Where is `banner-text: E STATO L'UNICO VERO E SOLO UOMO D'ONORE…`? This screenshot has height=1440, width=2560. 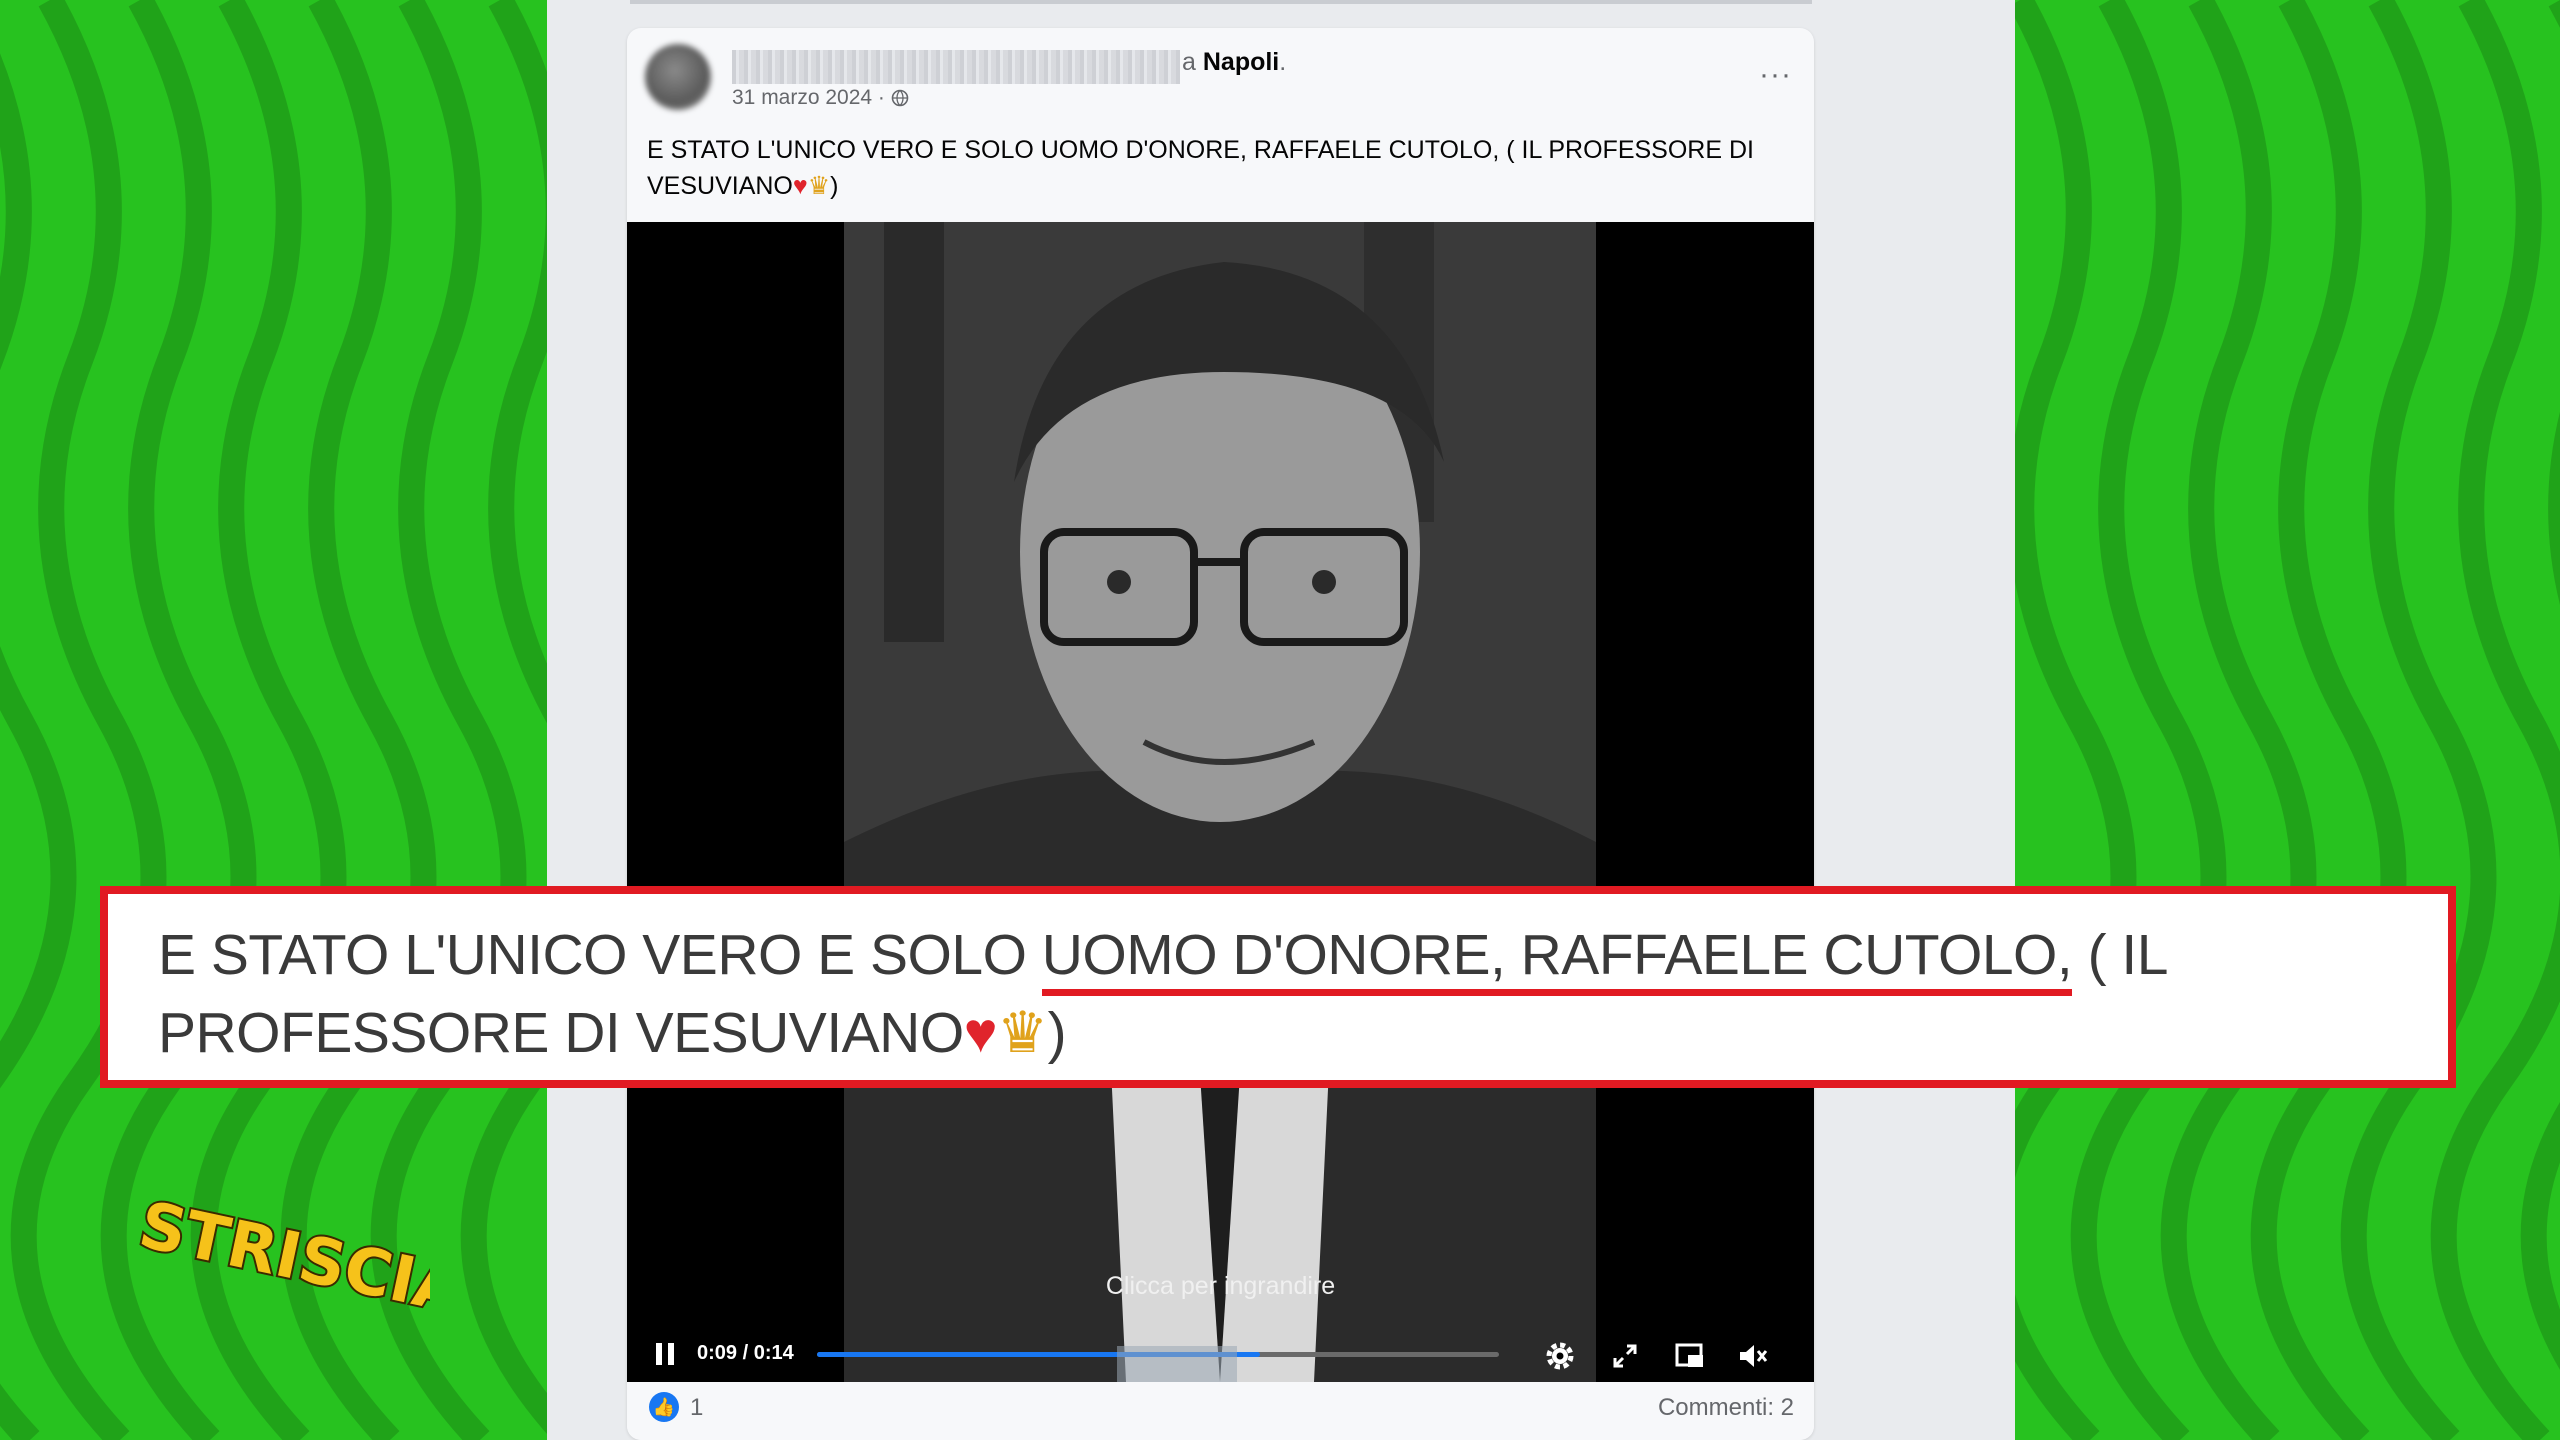
banner-text: E STATO L'UNICO VERO E SOLO UOMO D'ONORE… is located at coordinates (1288, 994).